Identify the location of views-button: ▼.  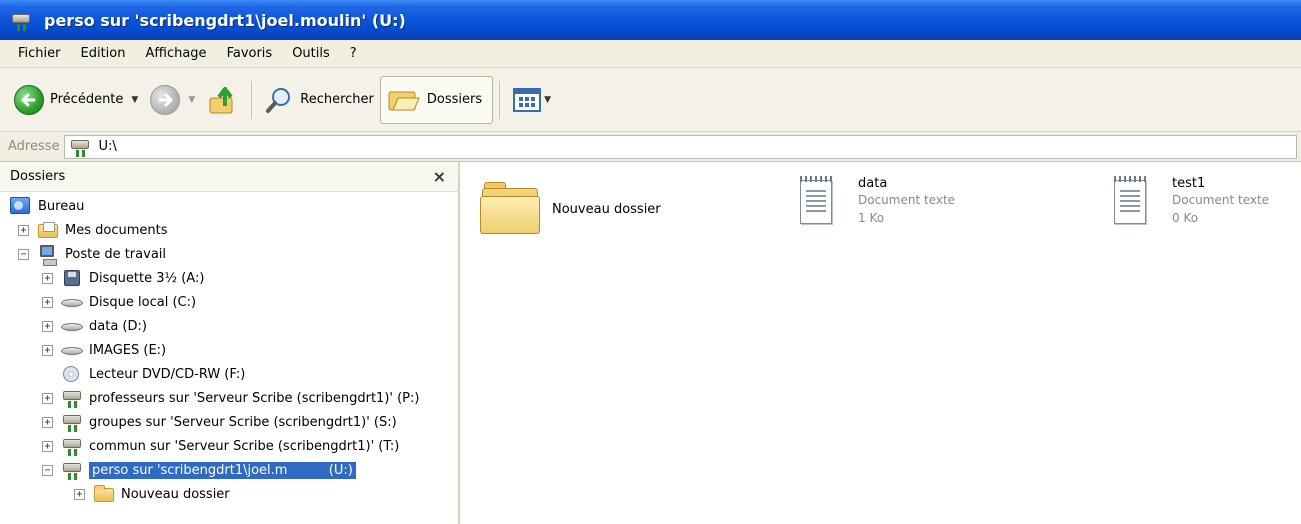
(531, 100).